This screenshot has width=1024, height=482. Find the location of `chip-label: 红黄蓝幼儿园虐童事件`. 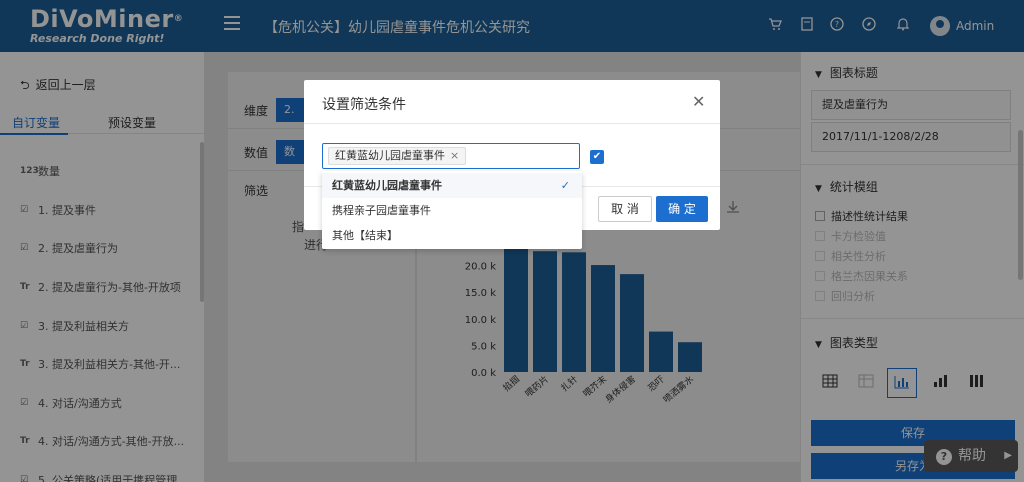

chip-label: 红黄蓝幼儿园虐童事件 is located at coordinates (390, 155).